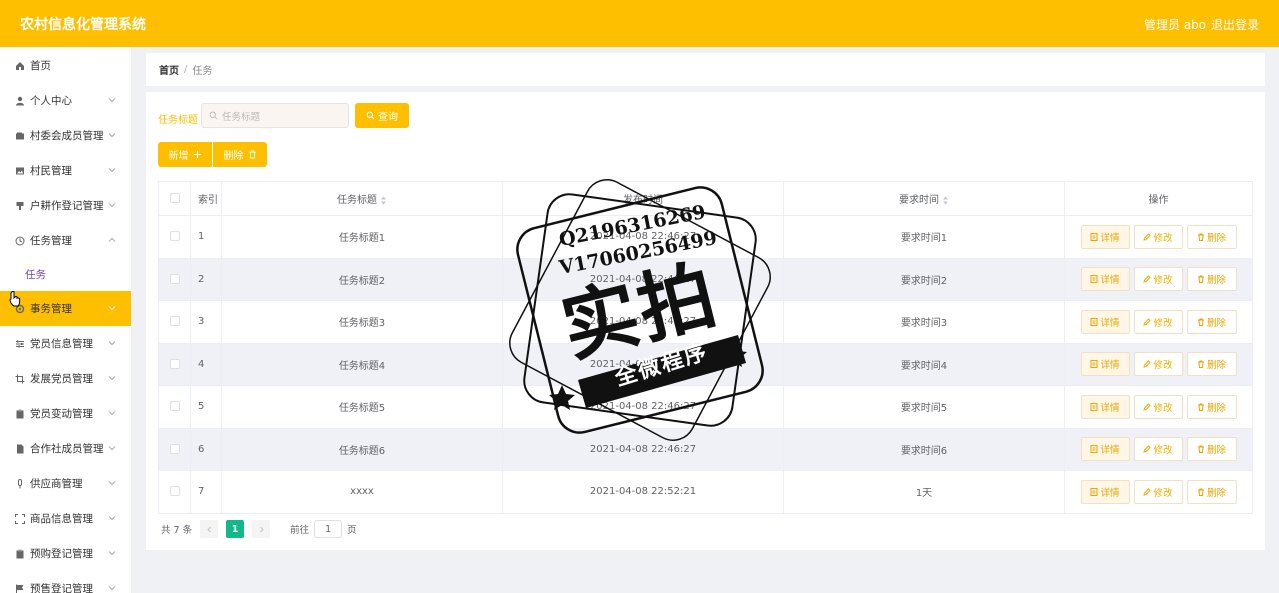  I want to click on batch-delete-button: 删除, so click(240, 154).